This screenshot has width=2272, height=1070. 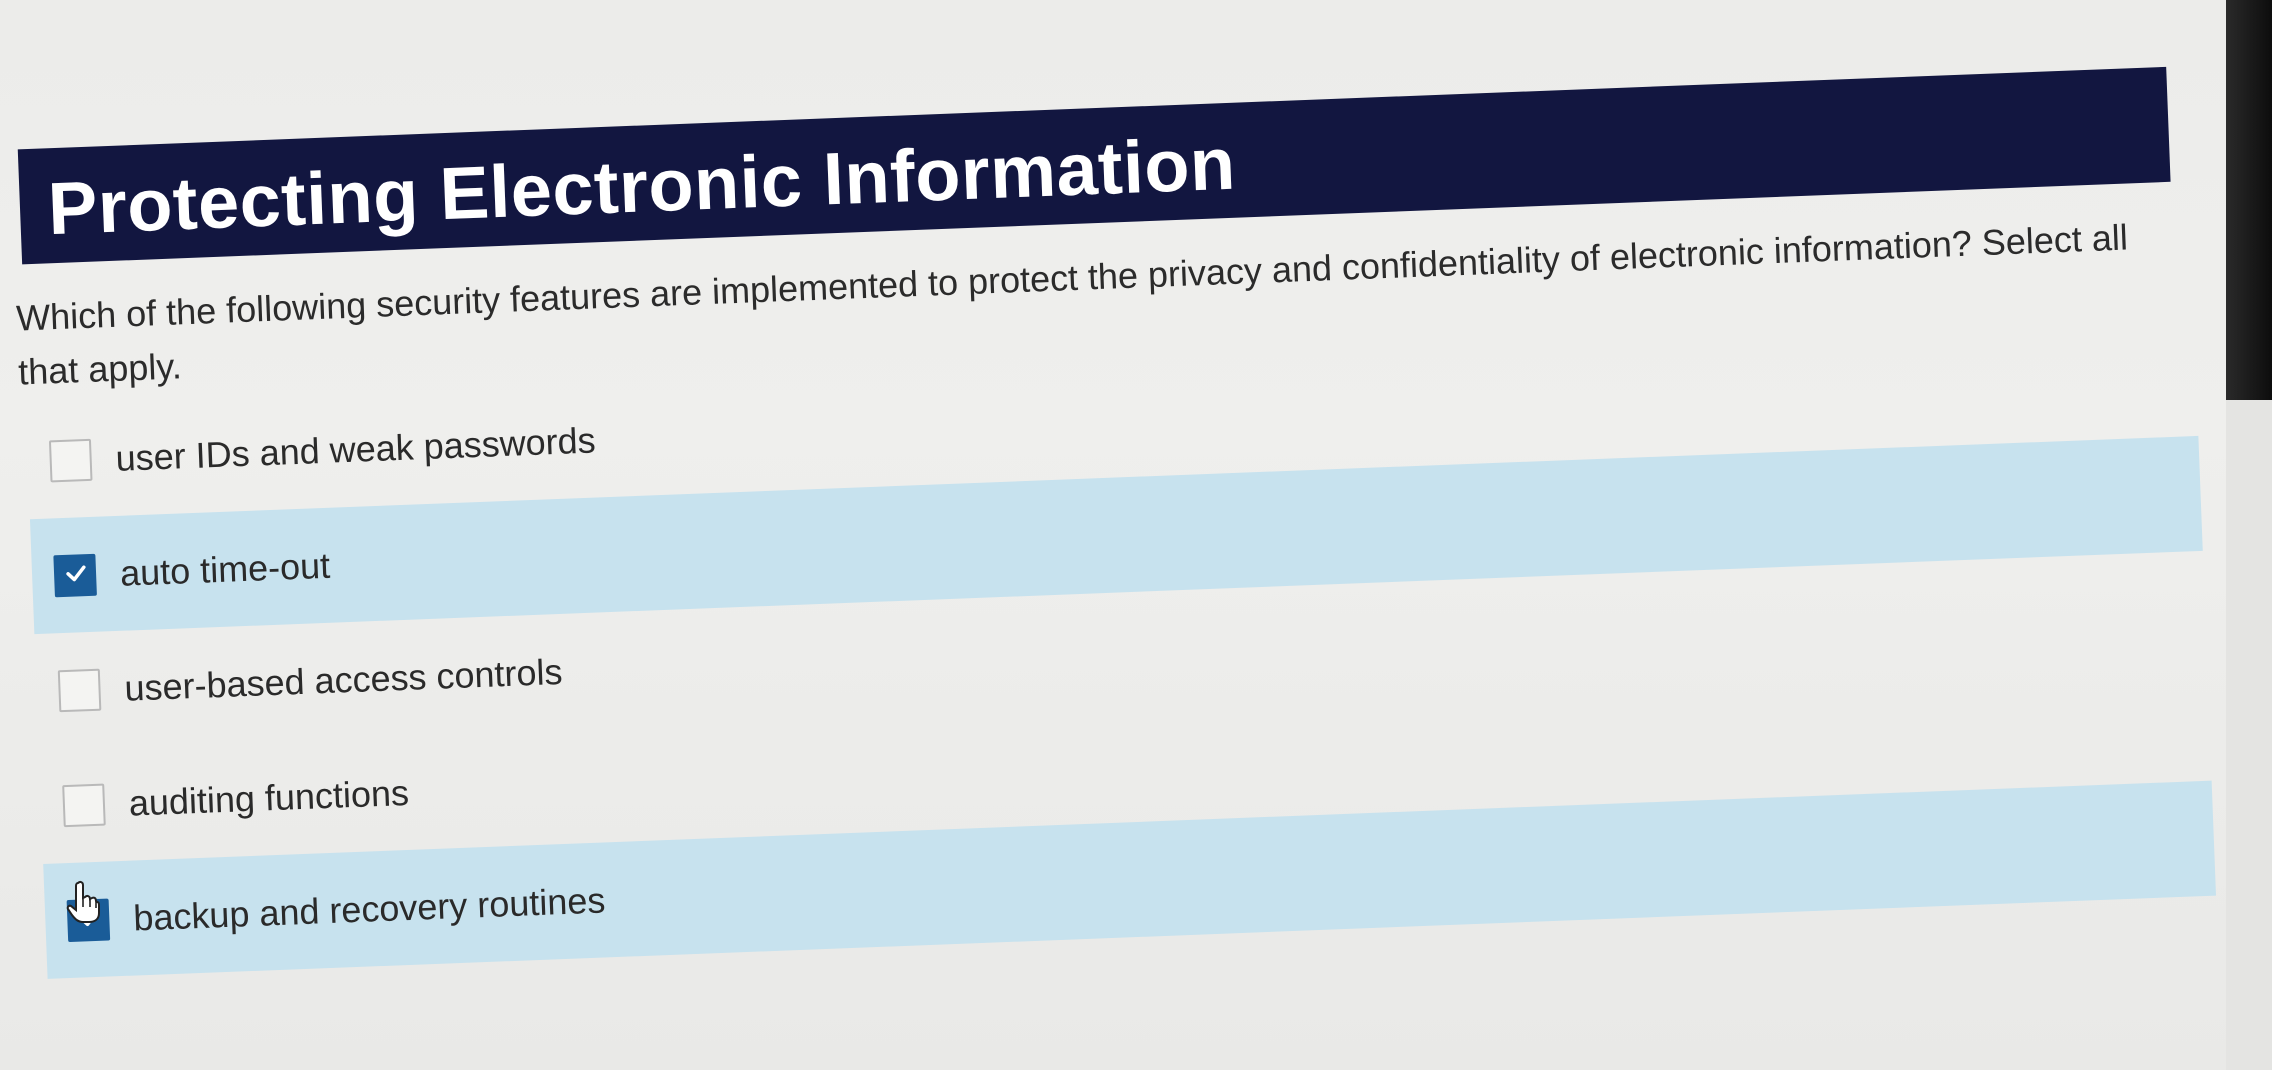 I want to click on option-label: auditing functions, so click(x=269, y=797).